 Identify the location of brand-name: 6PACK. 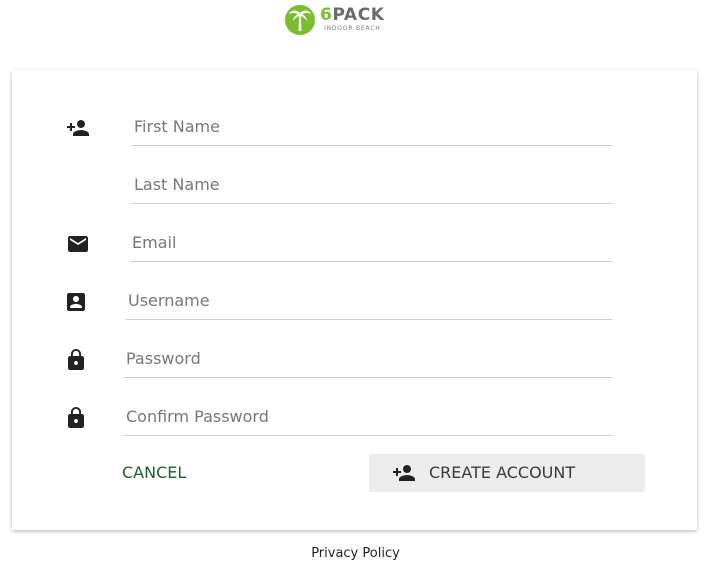
(352, 15).